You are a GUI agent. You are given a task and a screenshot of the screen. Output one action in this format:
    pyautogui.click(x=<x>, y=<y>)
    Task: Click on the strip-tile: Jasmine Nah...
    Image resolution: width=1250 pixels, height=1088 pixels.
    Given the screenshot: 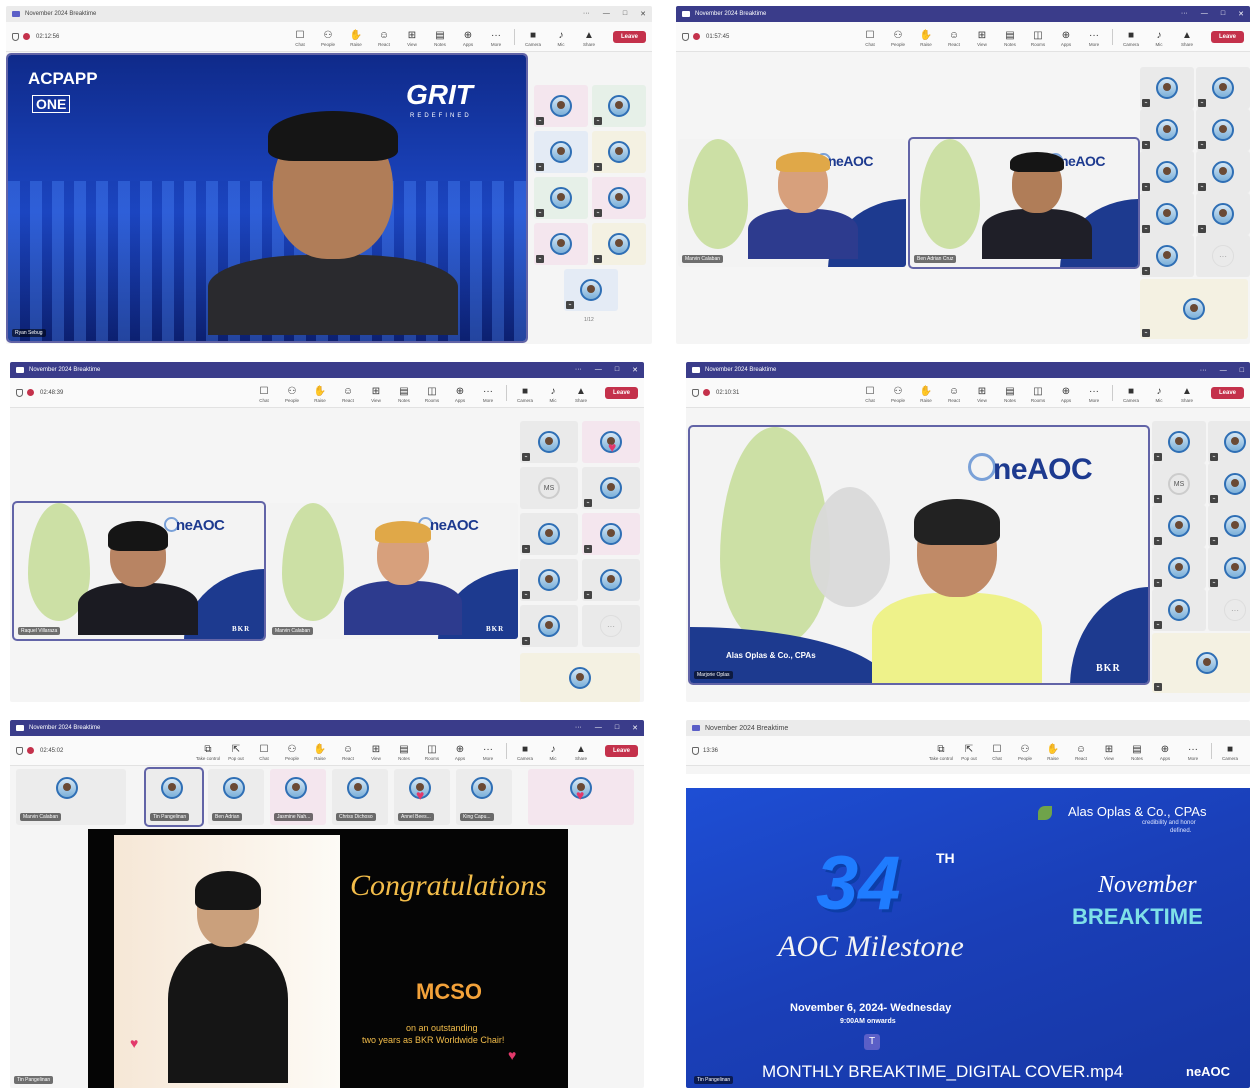 What is the action you would take?
    pyautogui.click(x=298, y=797)
    